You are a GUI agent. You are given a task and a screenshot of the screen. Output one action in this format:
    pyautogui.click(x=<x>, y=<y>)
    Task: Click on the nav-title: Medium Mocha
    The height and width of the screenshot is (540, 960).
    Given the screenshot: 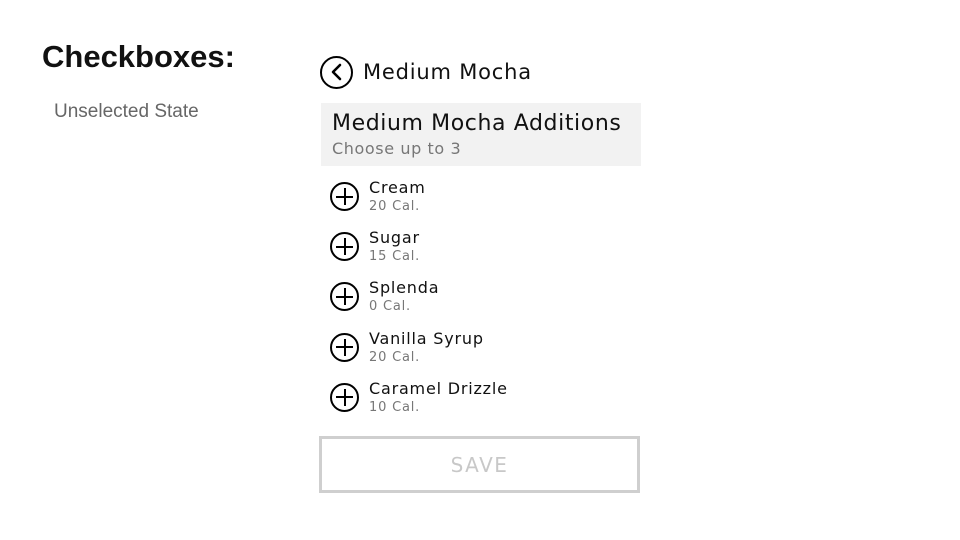 What is the action you would take?
    pyautogui.click(x=447, y=72)
    